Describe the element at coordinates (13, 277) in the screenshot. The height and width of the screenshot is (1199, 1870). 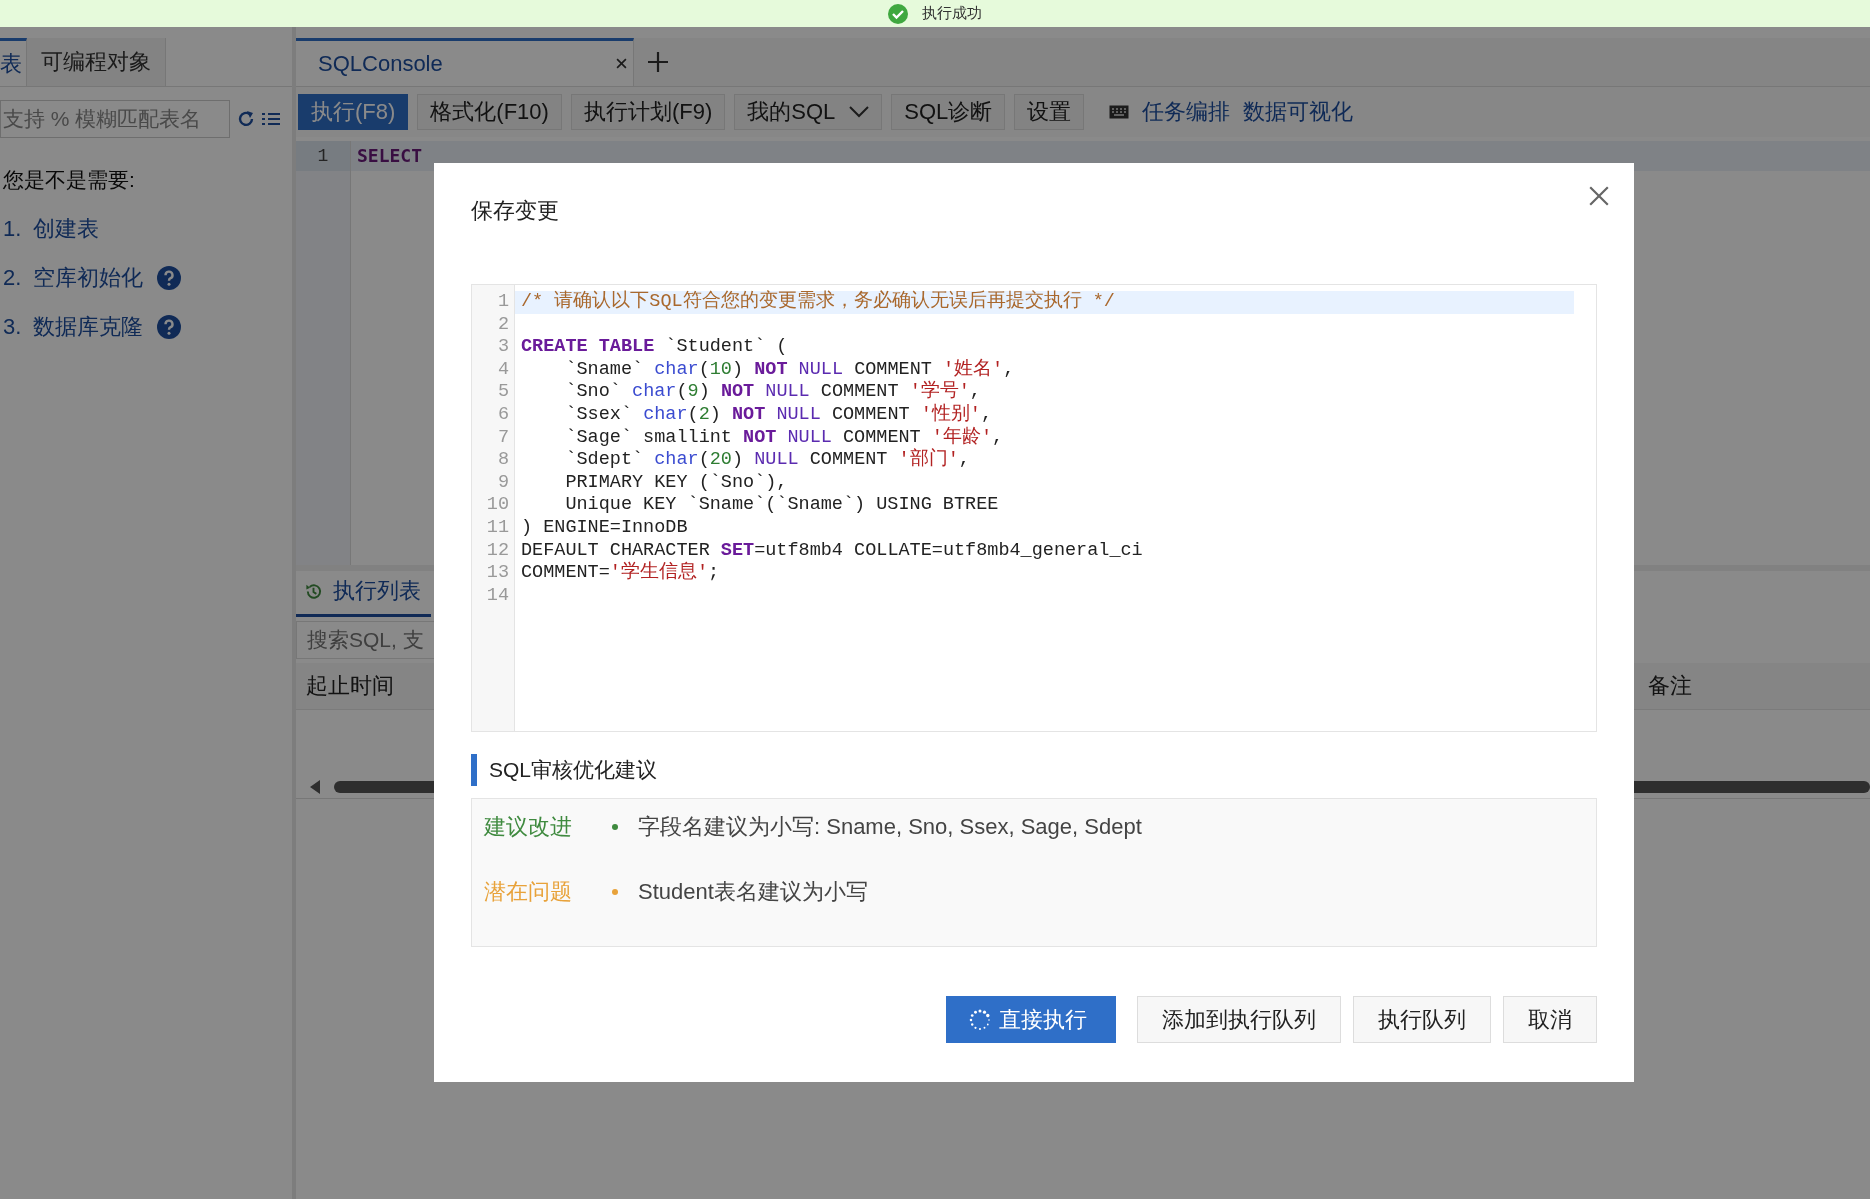
I see `list-number: 2.` at that location.